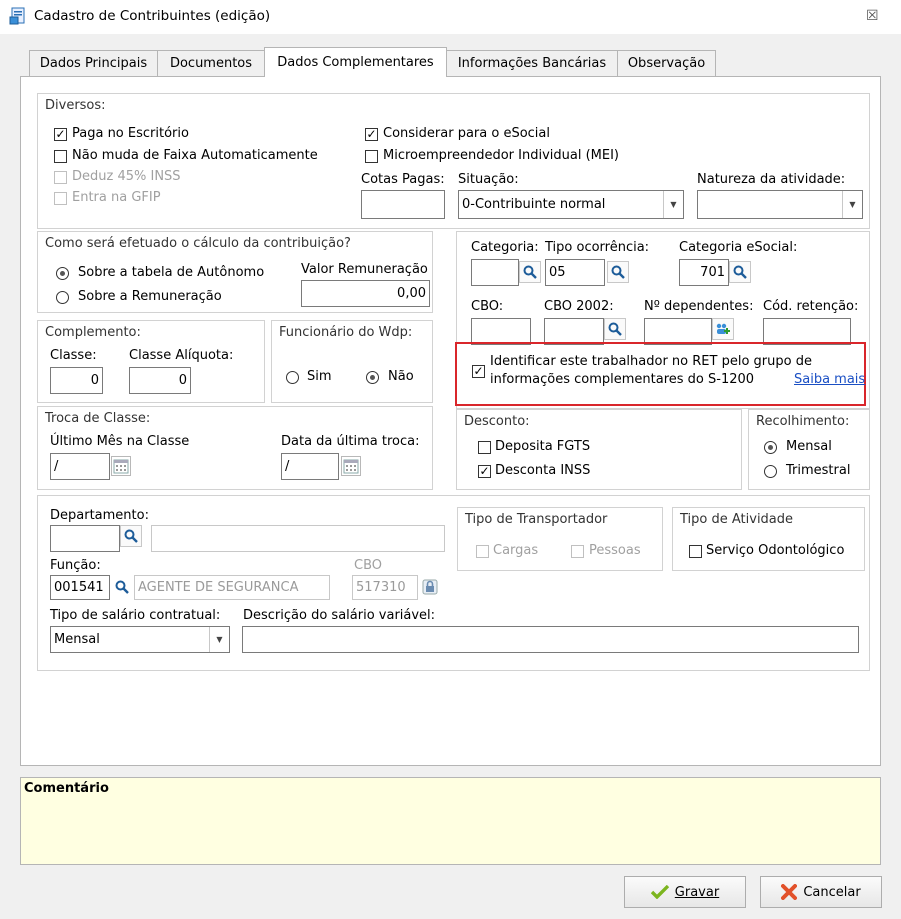  I want to click on tab-documentos: Documentos, so click(211, 63).